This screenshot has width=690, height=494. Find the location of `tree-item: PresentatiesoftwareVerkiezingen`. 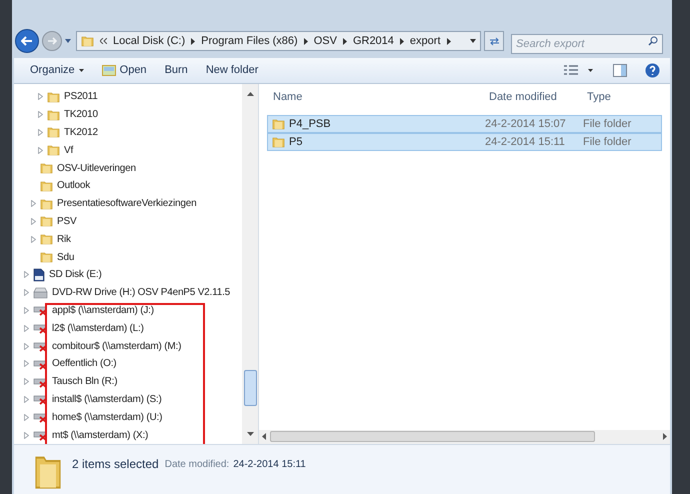

tree-item: PresentatiesoftwareVerkiezingen is located at coordinates (126, 204).